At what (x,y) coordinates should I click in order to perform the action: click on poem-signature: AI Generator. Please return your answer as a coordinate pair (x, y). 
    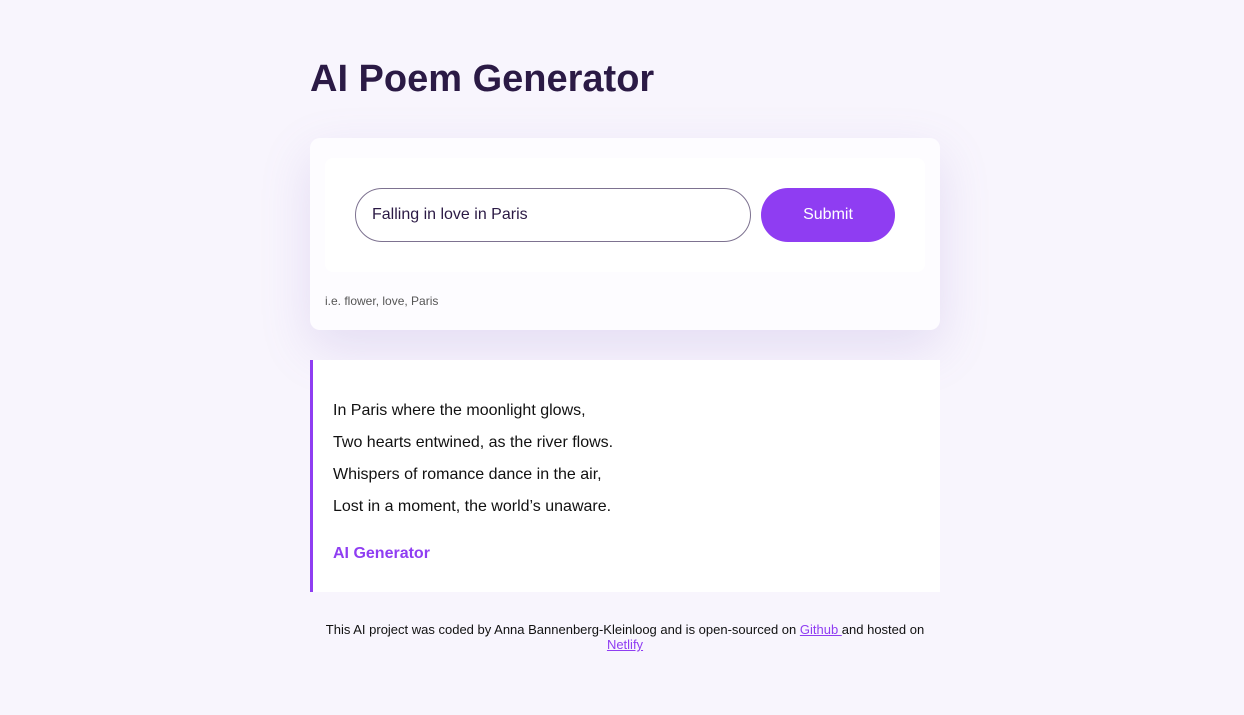
    Looking at the image, I should click on (381, 553).